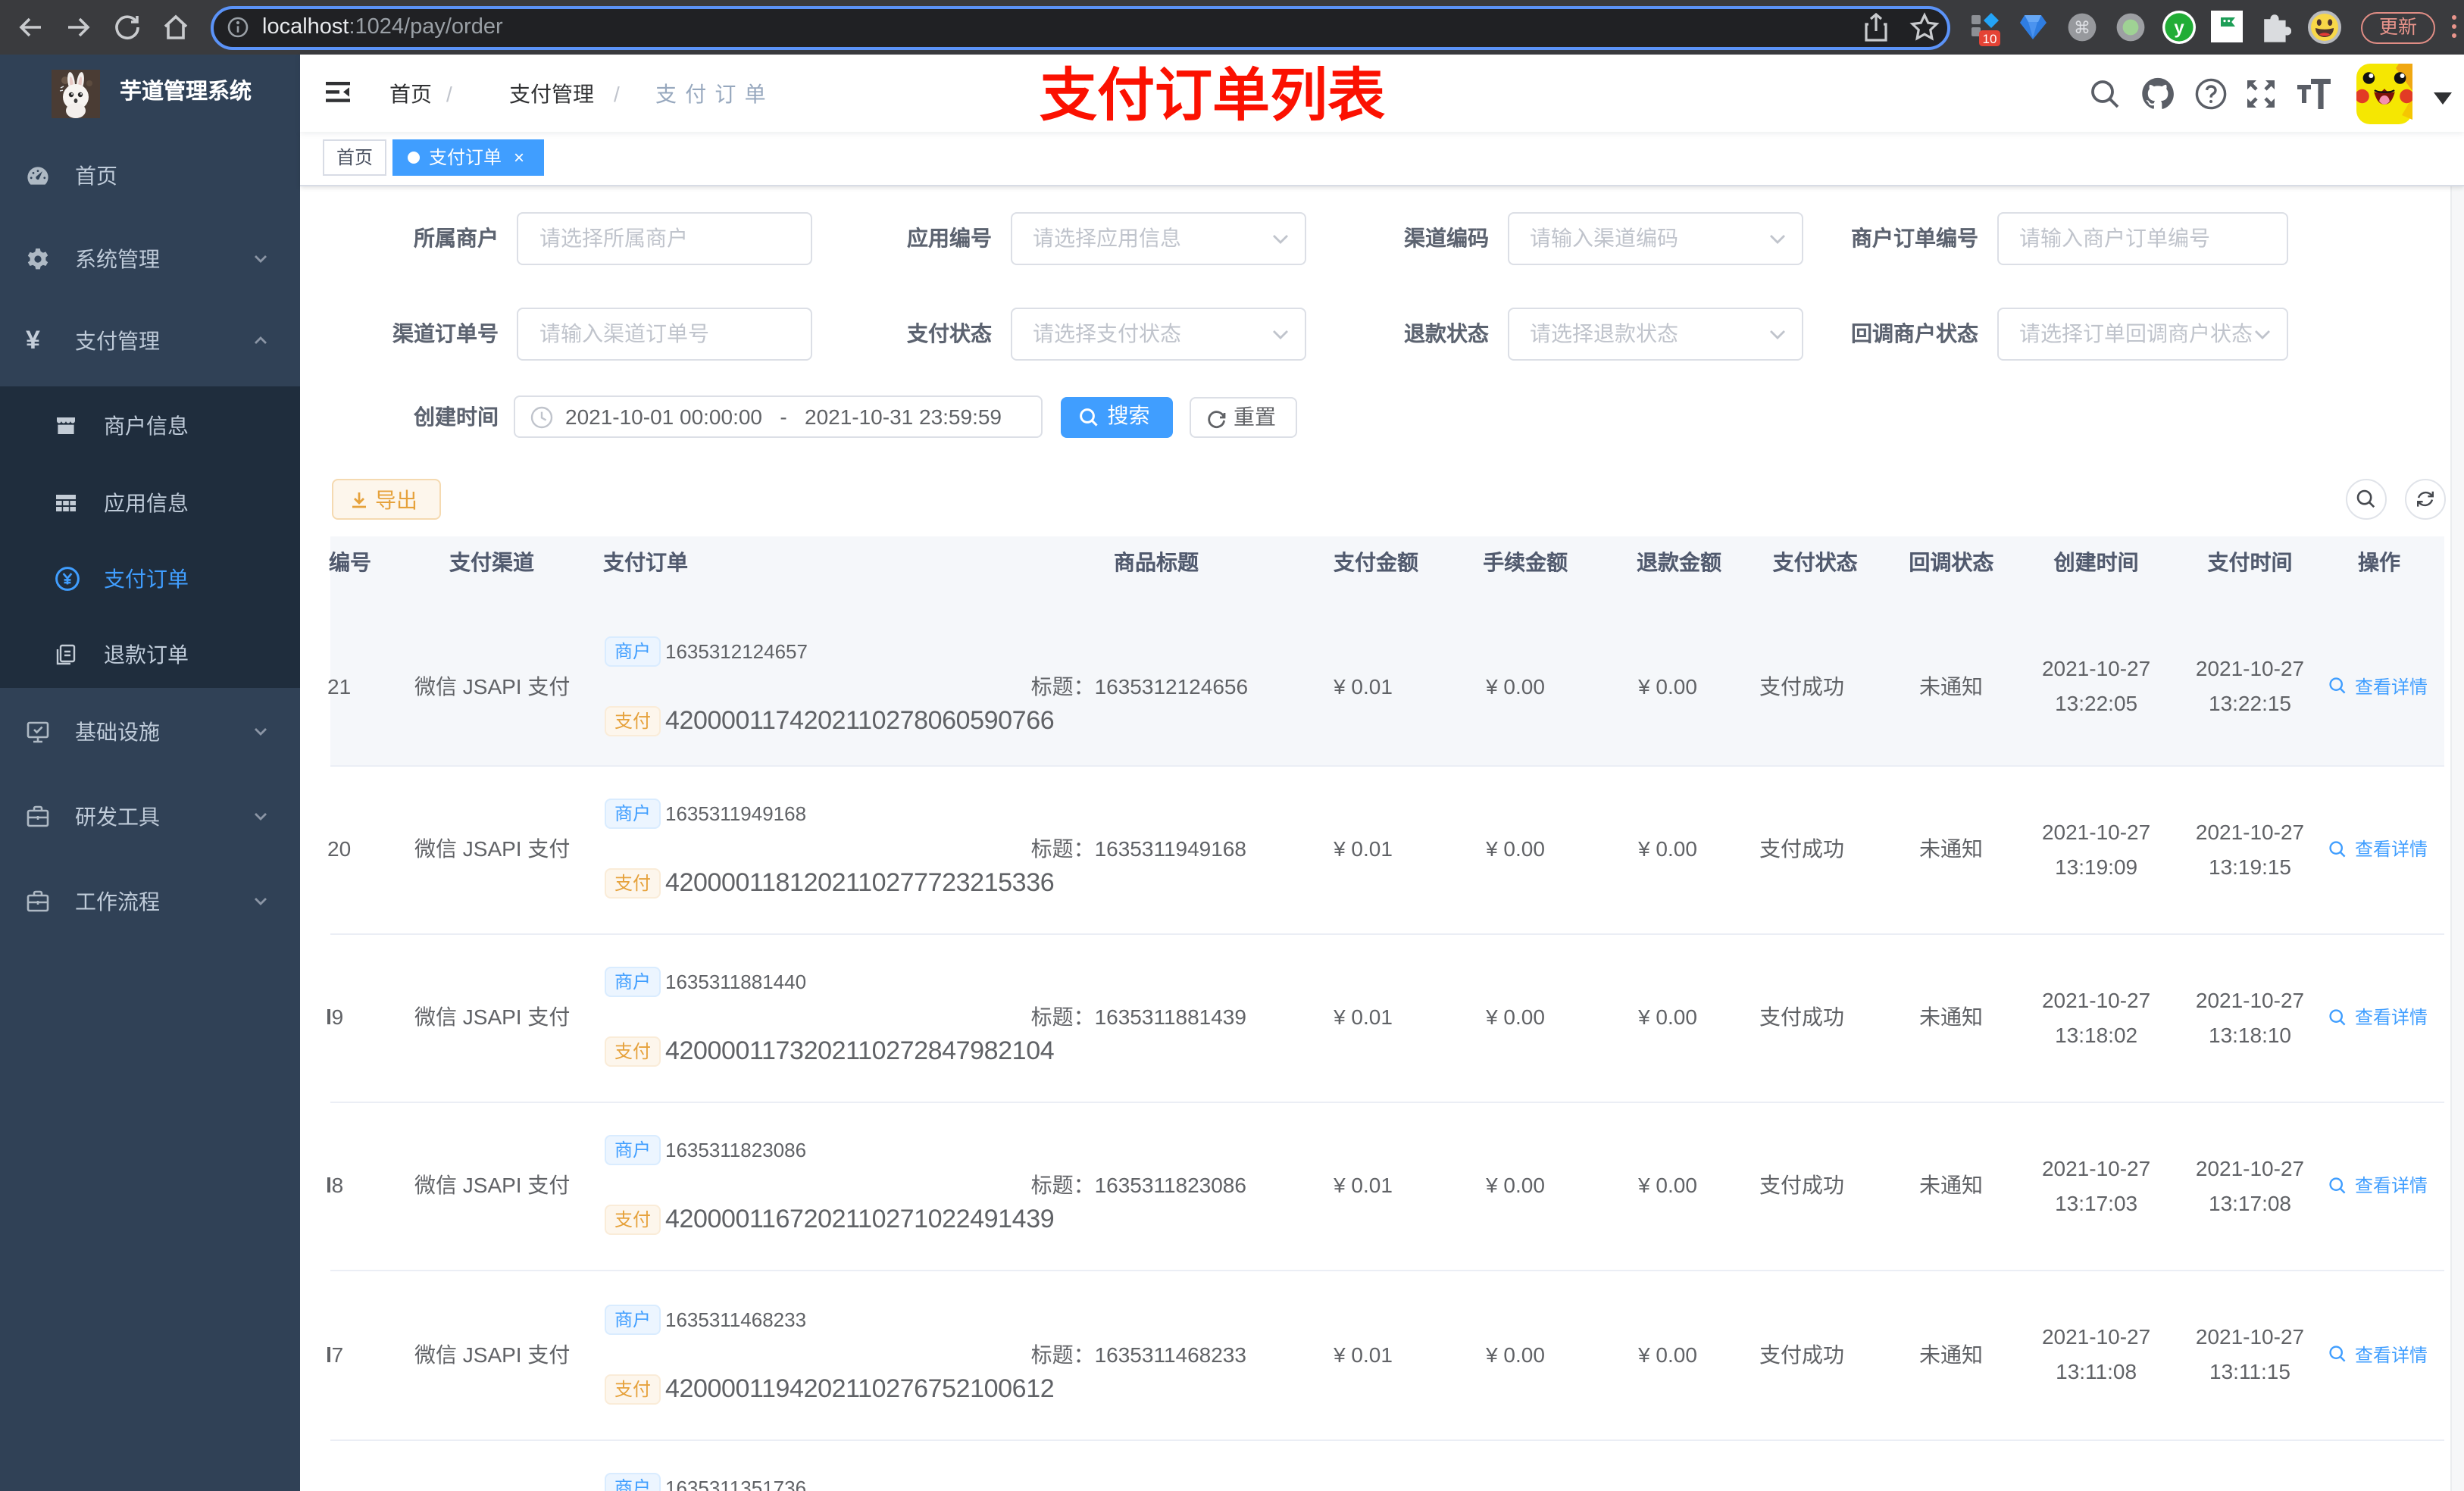 The image size is (2464, 1491). Describe the element at coordinates (1990, 39) in the screenshot. I see `svg-text: 10` at that location.